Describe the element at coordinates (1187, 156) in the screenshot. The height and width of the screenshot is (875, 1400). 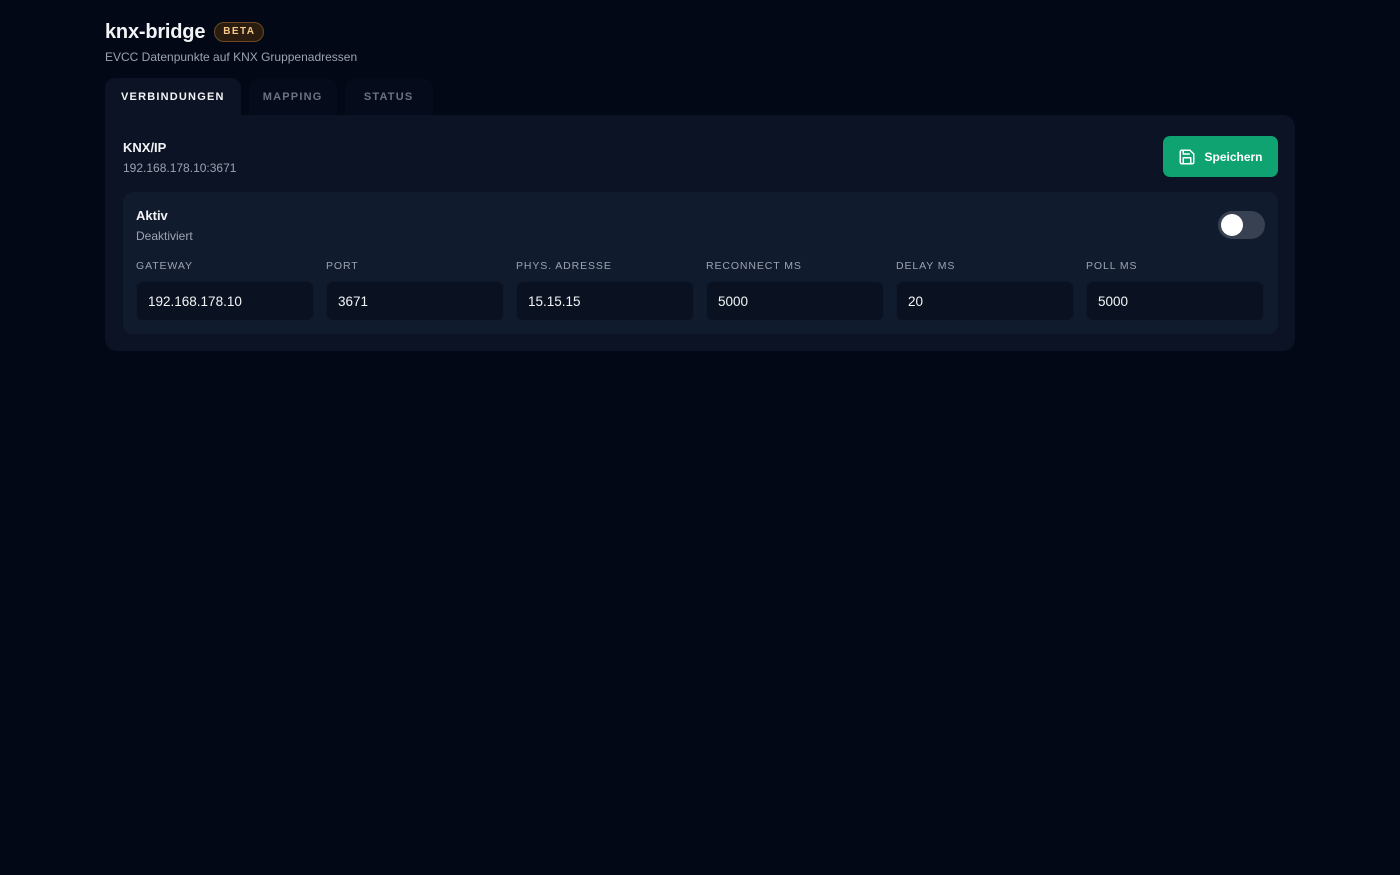
I see `save-icon` at that location.